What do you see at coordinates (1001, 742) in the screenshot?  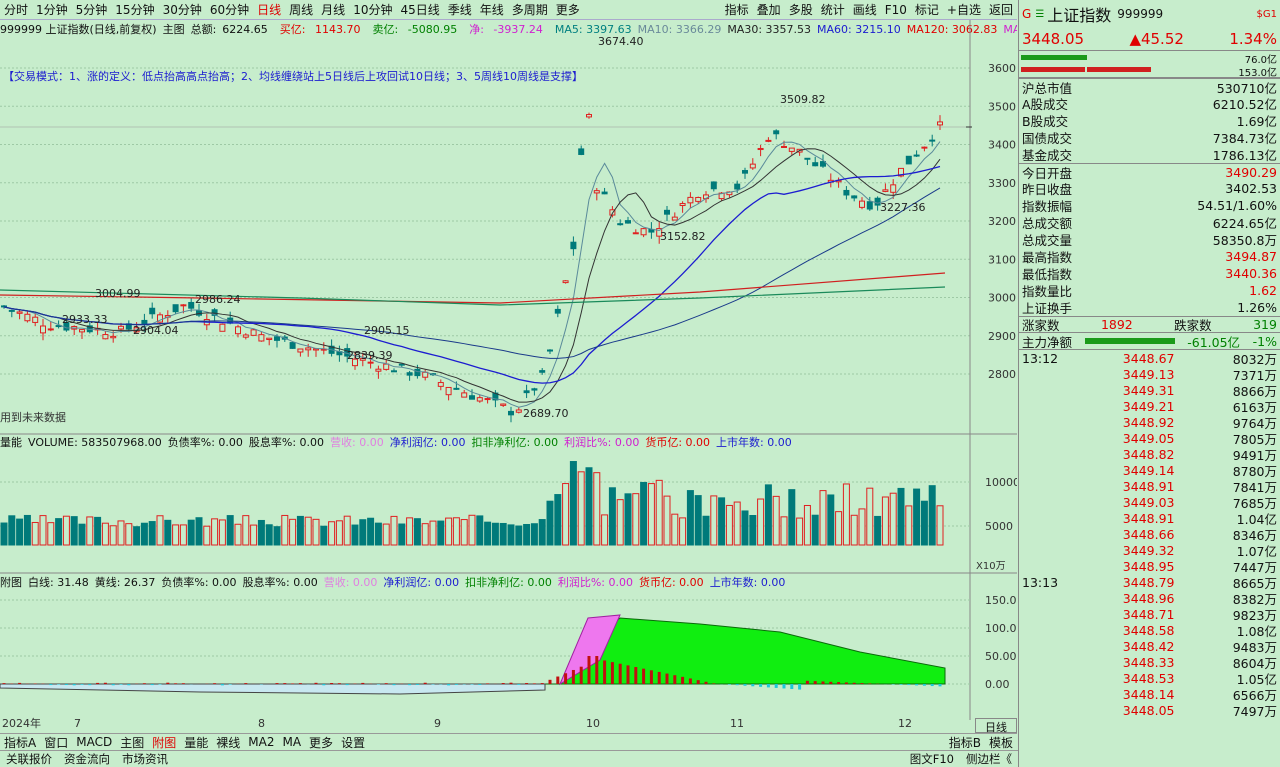 I see `template-tab: 模板` at bounding box center [1001, 742].